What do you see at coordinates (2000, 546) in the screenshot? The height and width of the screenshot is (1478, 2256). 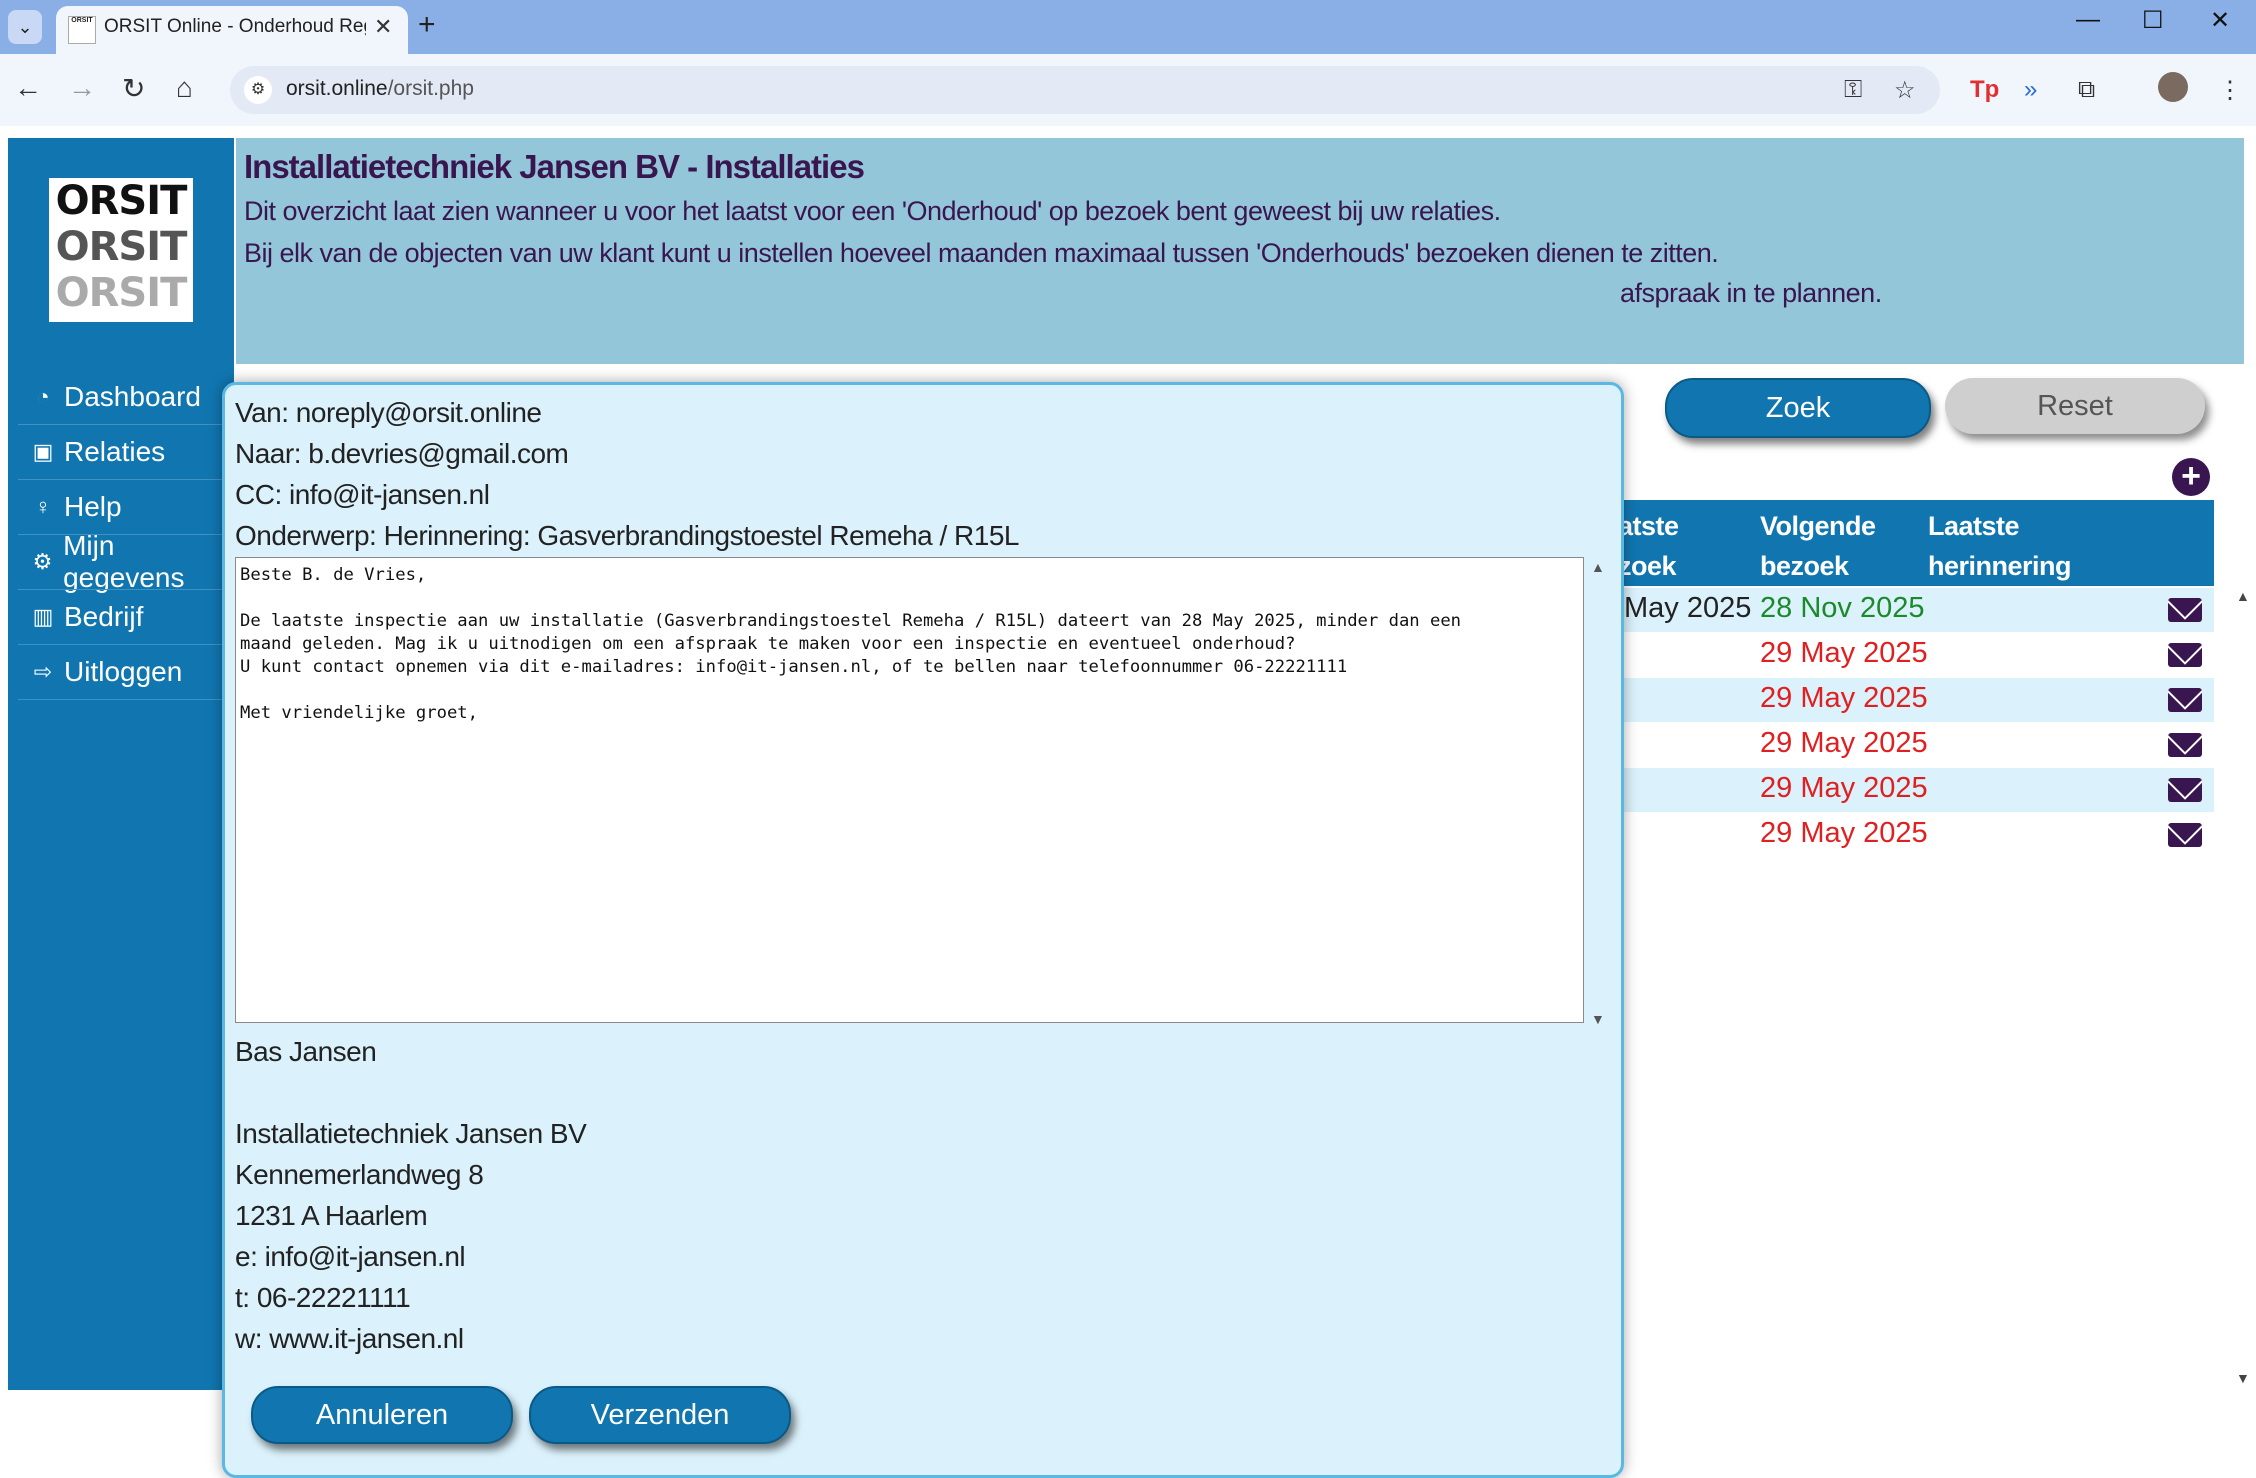 I see `col-laatste-herinnering: Laatste herinnering` at bounding box center [2000, 546].